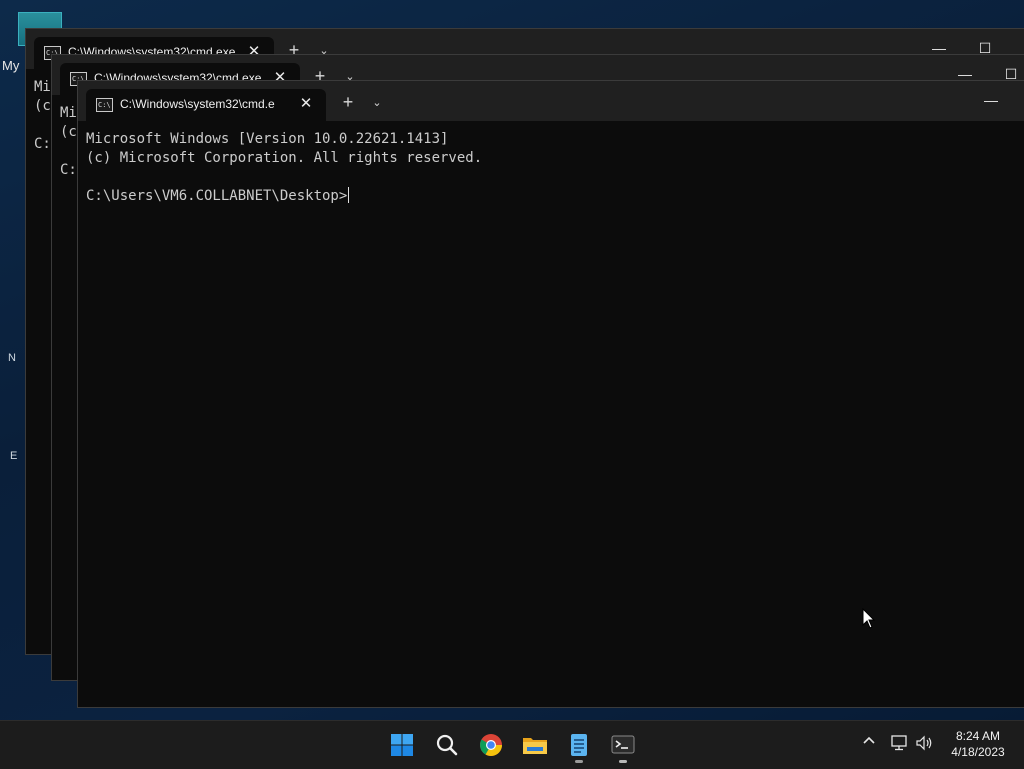 The height and width of the screenshot is (769, 1024). I want to click on speaker-icon, so click(924, 743).